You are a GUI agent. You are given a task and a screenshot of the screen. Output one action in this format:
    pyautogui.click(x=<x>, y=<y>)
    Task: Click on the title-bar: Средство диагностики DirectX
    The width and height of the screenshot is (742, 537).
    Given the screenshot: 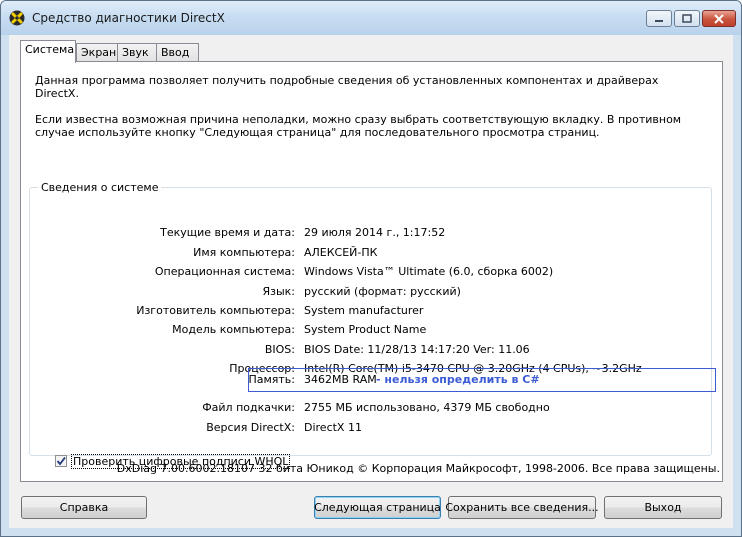 What is the action you would take?
    pyautogui.click(x=371, y=18)
    